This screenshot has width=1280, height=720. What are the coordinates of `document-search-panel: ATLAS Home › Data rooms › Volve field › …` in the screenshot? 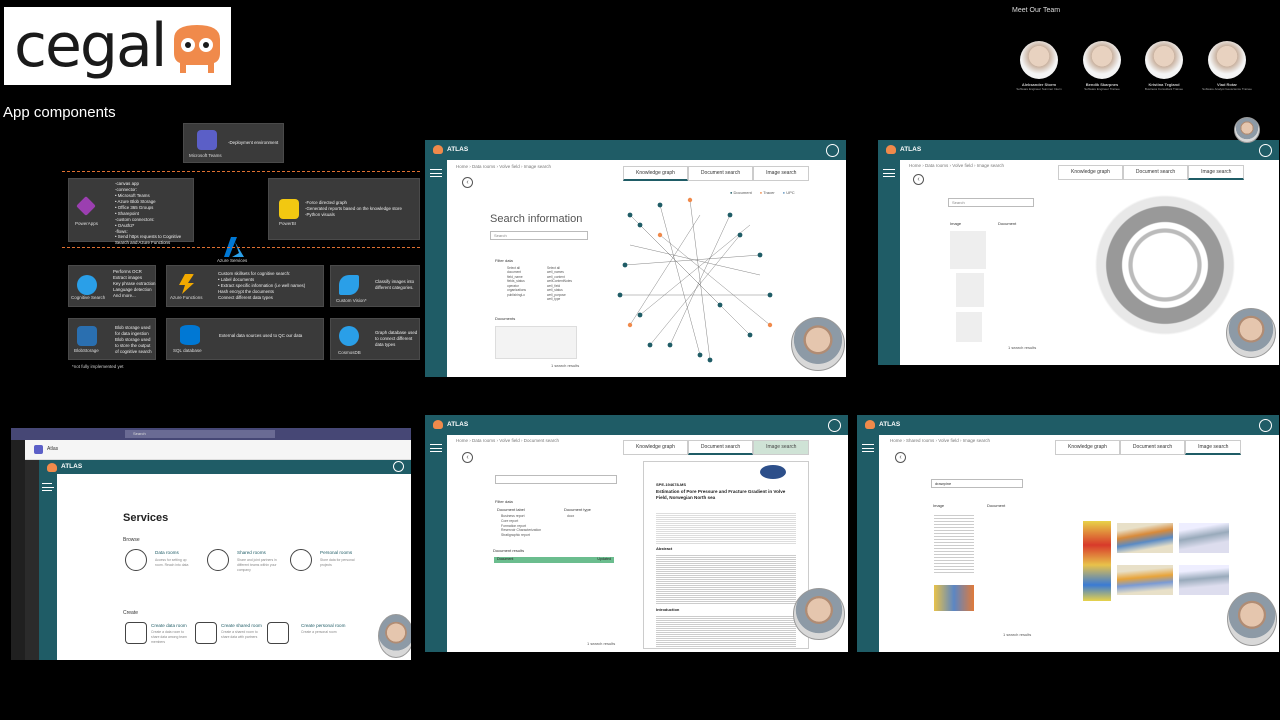 It's located at (636, 533).